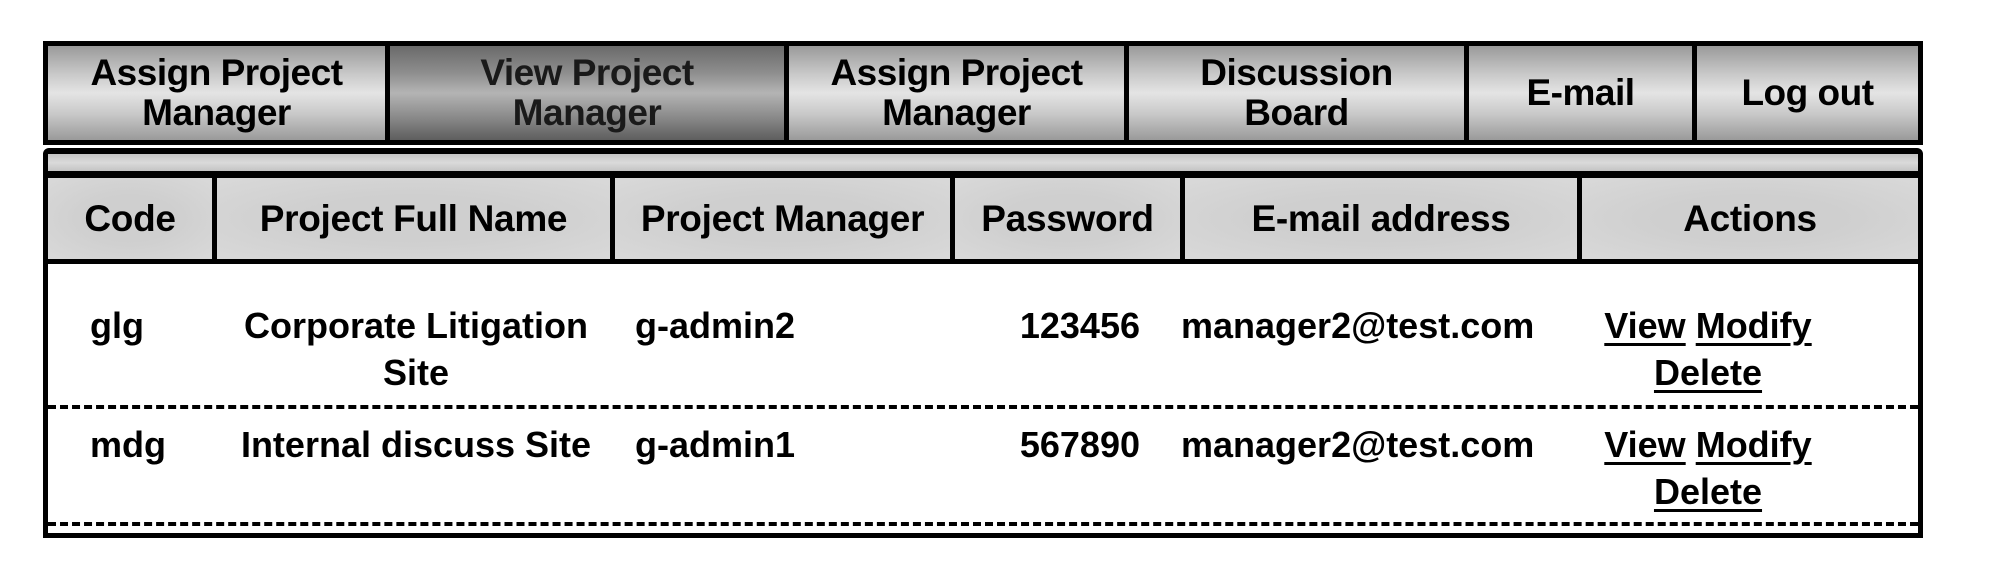  I want to click on table-top-strip, so click(983, 166).